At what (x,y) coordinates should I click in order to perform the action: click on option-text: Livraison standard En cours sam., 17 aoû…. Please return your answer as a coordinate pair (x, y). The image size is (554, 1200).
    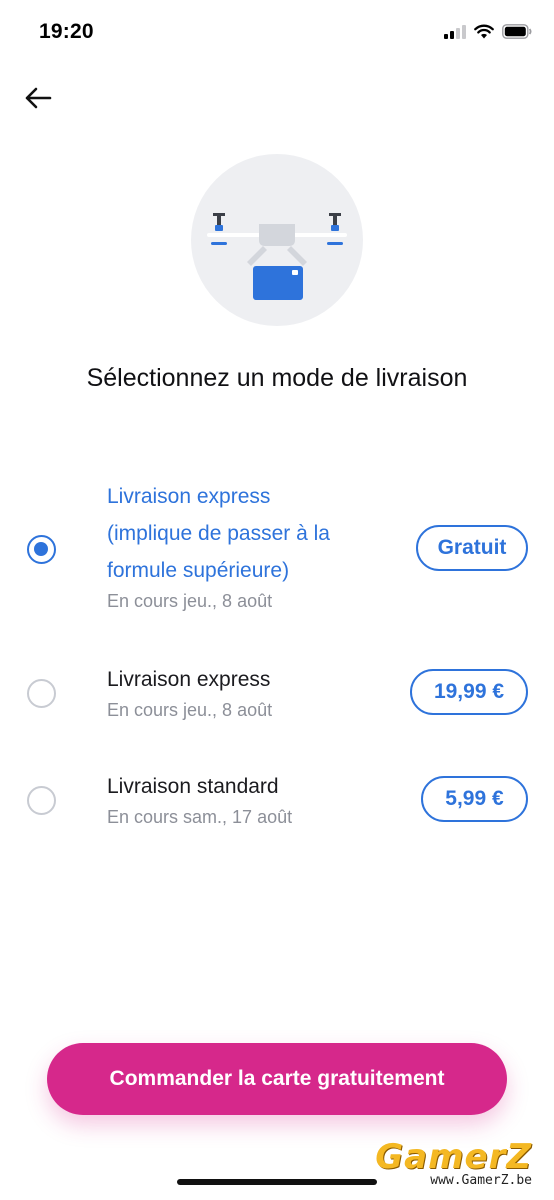
    Looking at the image, I should click on (199, 798).